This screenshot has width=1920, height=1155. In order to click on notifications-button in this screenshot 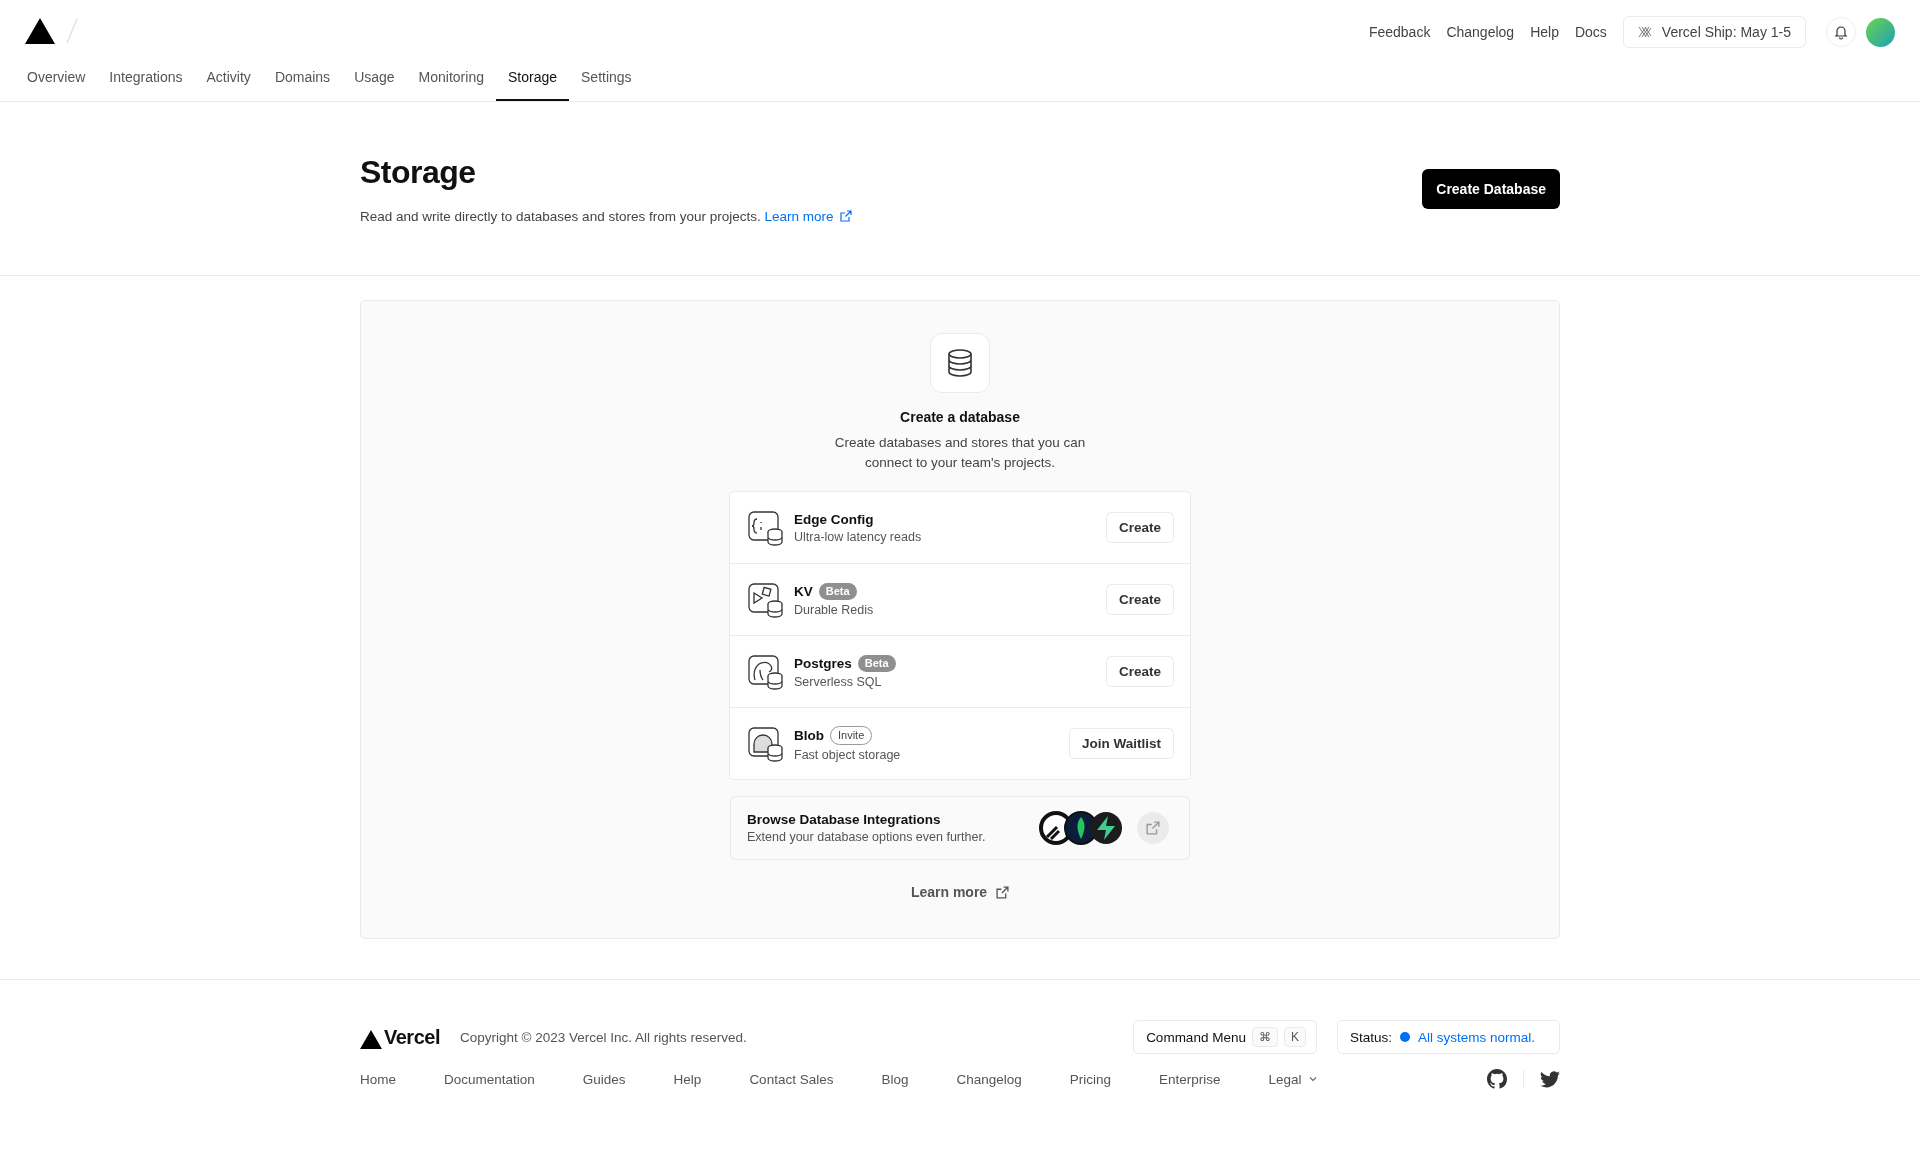, I will do `click(1841, 32)`.